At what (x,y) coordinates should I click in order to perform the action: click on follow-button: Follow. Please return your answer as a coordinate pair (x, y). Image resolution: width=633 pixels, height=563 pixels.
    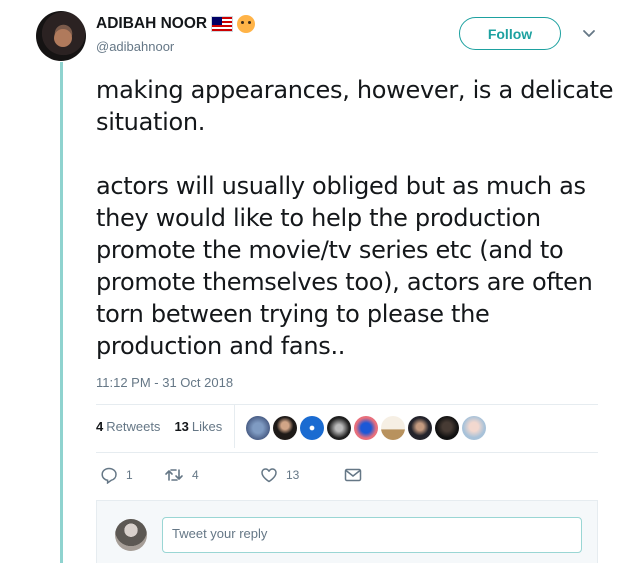
    Looking at the image, I should click on (510, 33).